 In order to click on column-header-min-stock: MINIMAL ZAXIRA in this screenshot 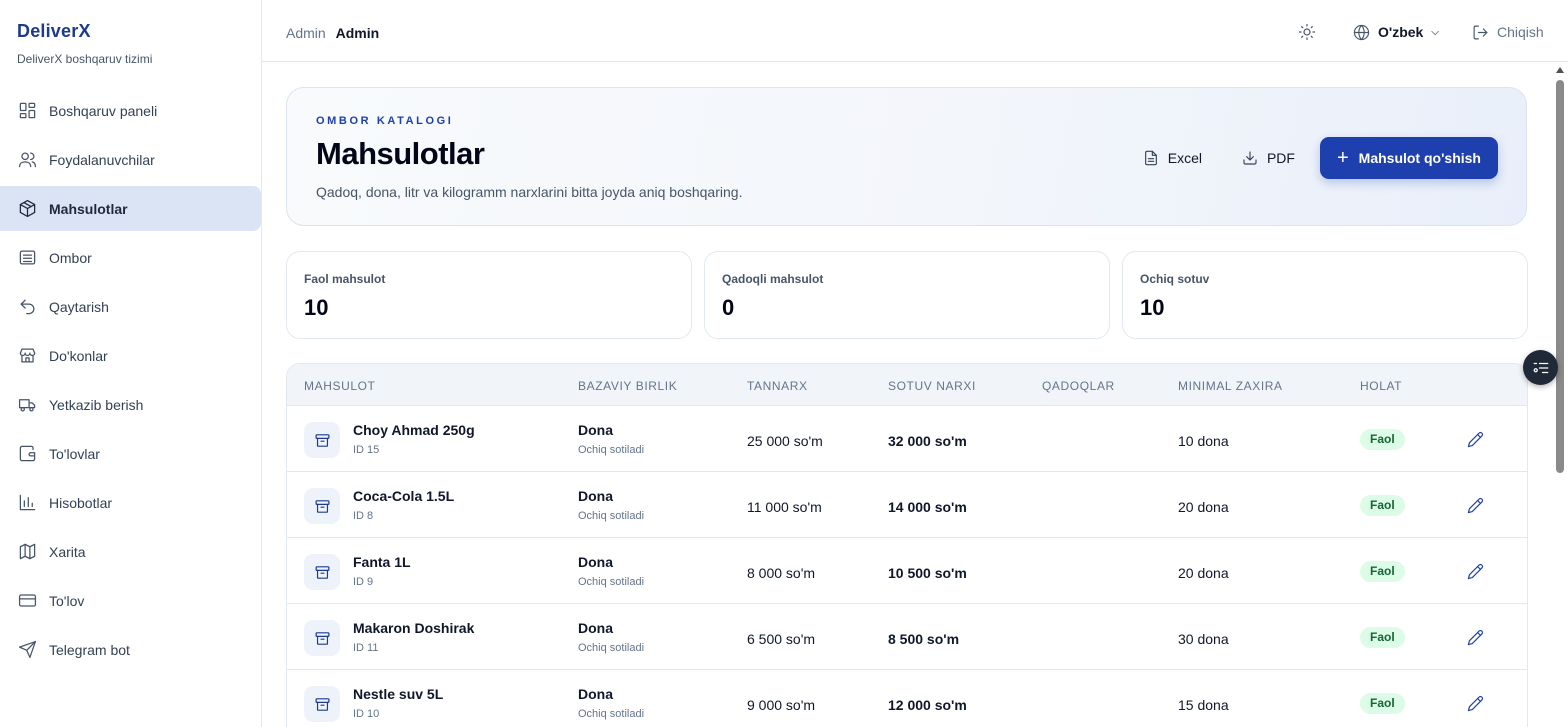, I will do `click(1230, 386)`.